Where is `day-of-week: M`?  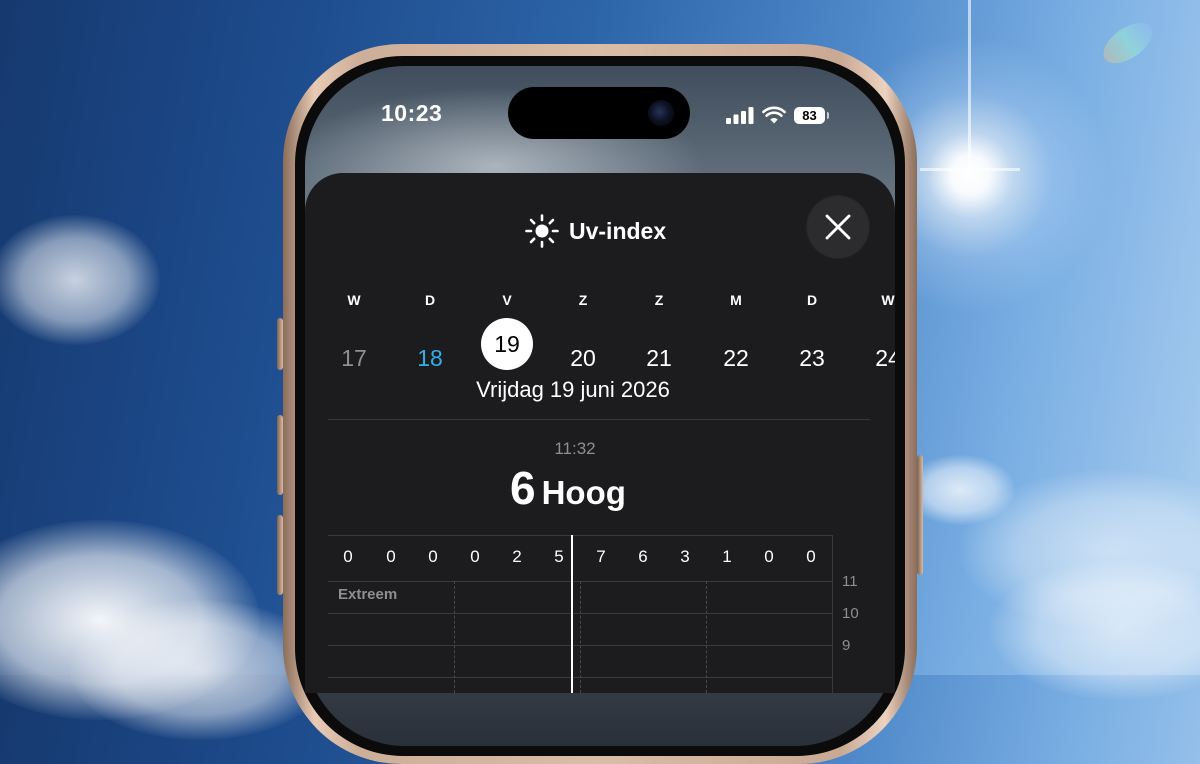
day-of-week: M is located at coordinates (736, 300).